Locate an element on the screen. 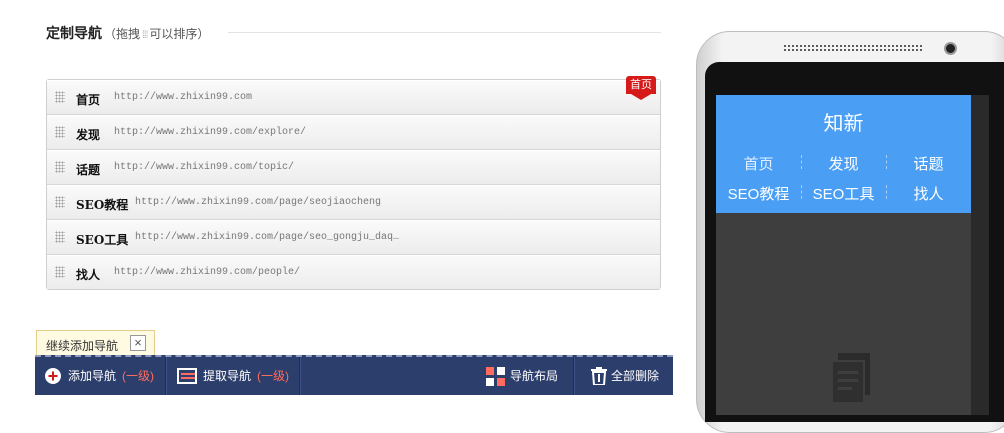 This screenshot has width=1004, height=433. fetch-nav-button: 提取导航 (一级) is located at coordinates (246, 376).